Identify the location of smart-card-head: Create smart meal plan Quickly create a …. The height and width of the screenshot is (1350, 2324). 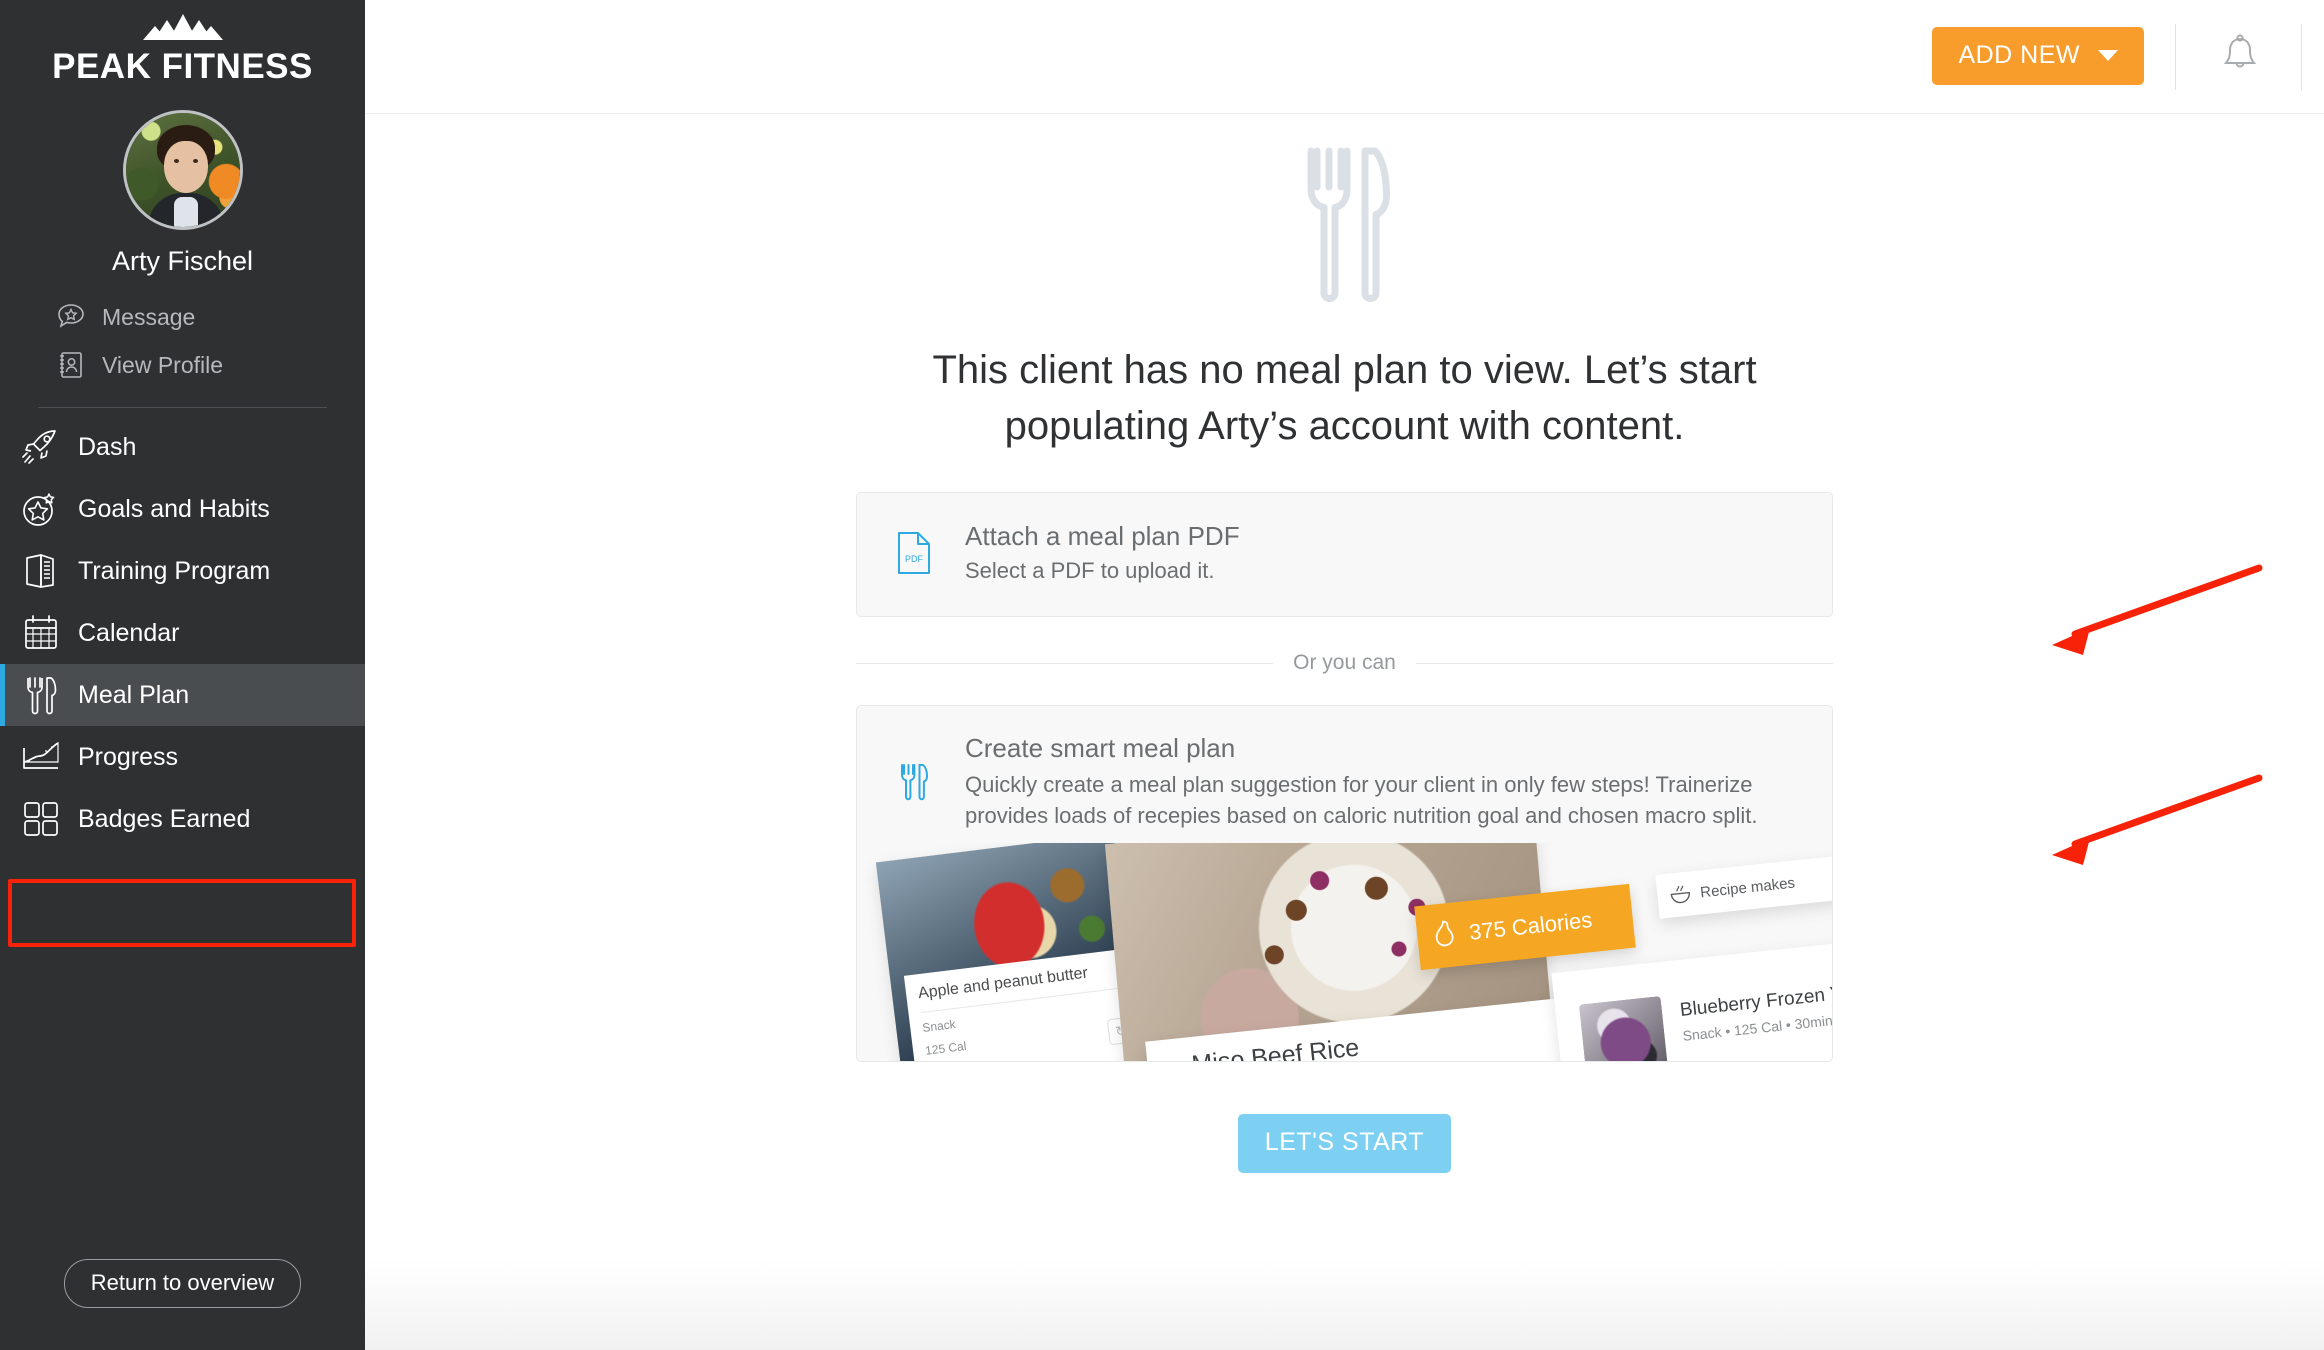
(1344, 773).